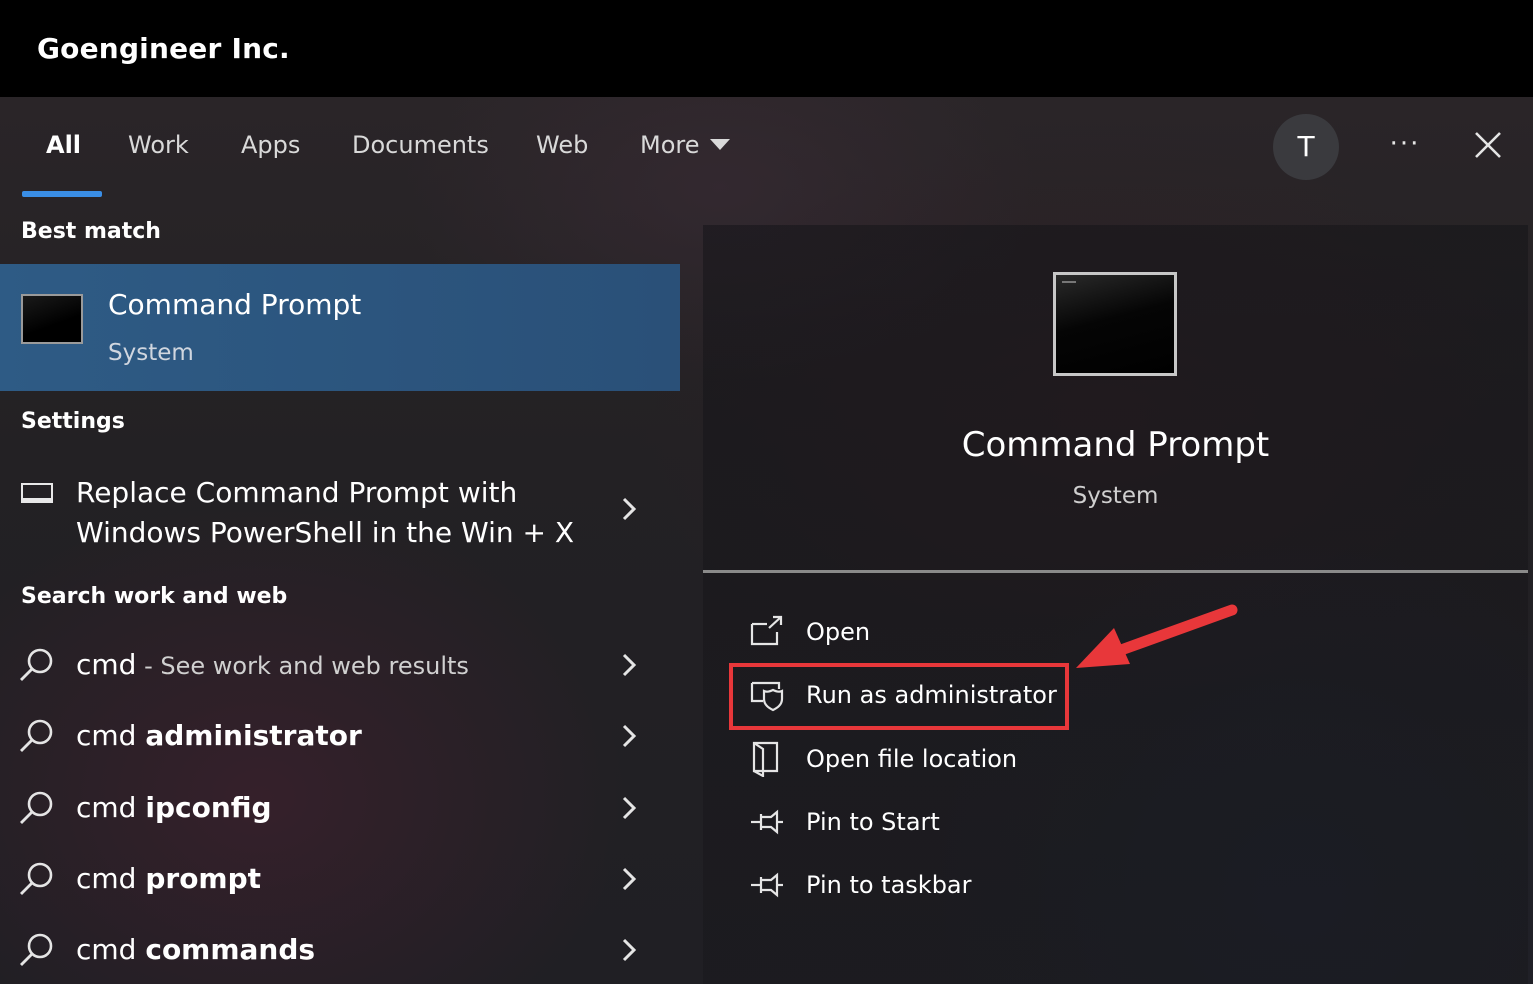 The width and height of the screenshot is (1533, 984). I want to click on close-icon, so click(1488, 145).